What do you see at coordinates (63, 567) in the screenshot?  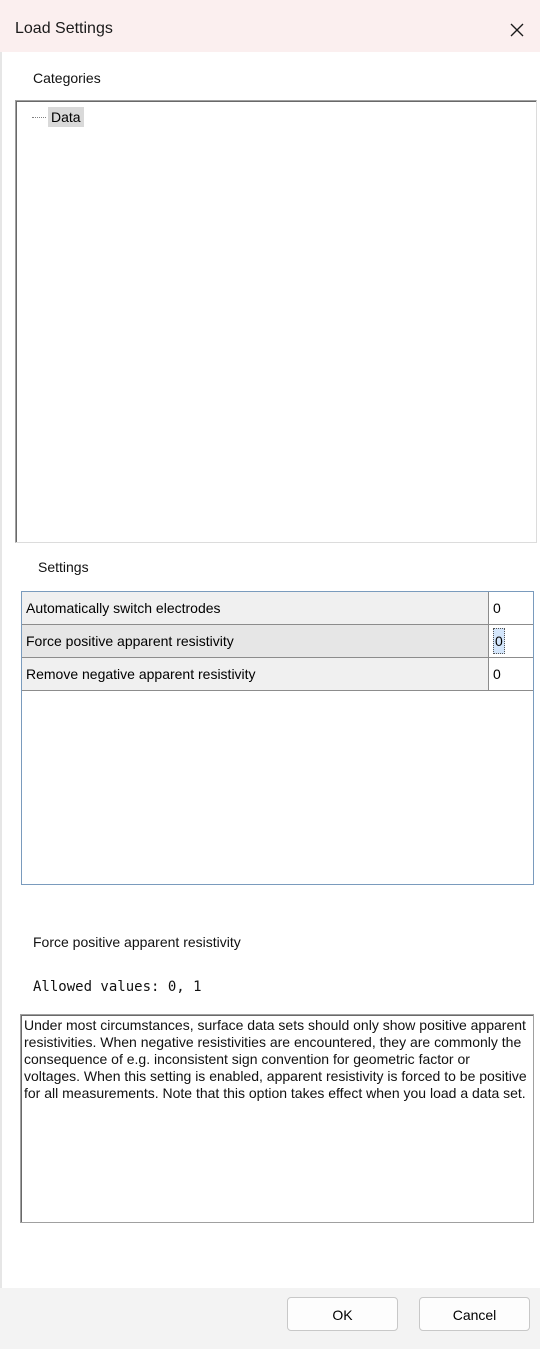 I see `settings-label: Settings` at bounding box center [63, 567].